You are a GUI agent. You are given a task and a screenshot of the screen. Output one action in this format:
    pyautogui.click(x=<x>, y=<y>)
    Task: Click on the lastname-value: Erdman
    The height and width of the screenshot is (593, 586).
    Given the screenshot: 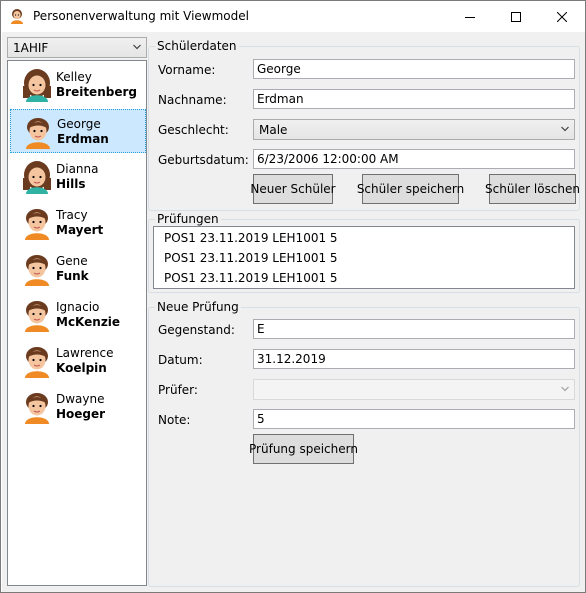 What is the action you would take?
    pyautogui.click(x=280, y=99)
    